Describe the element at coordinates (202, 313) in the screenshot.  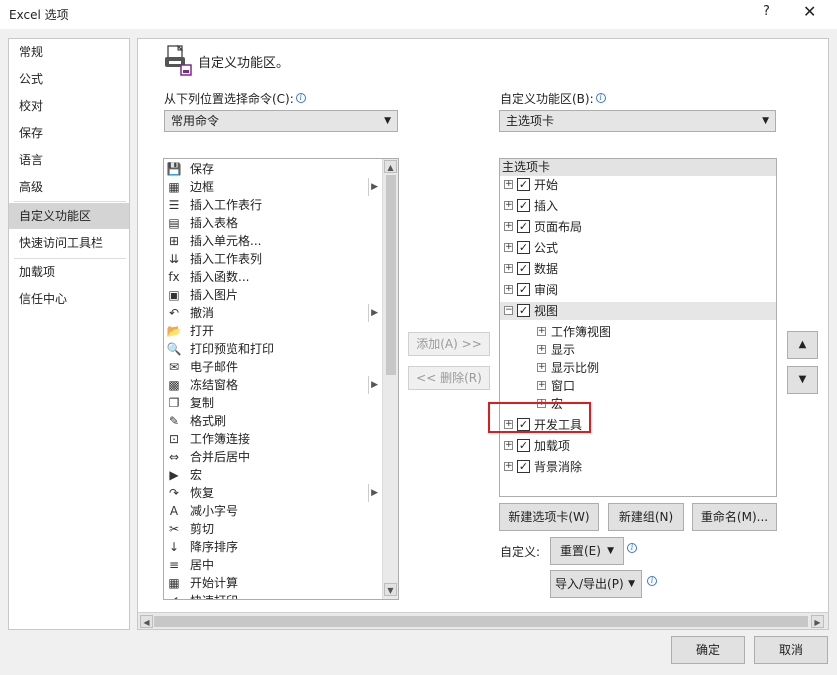
I see `command-label: 撤消` at that location.